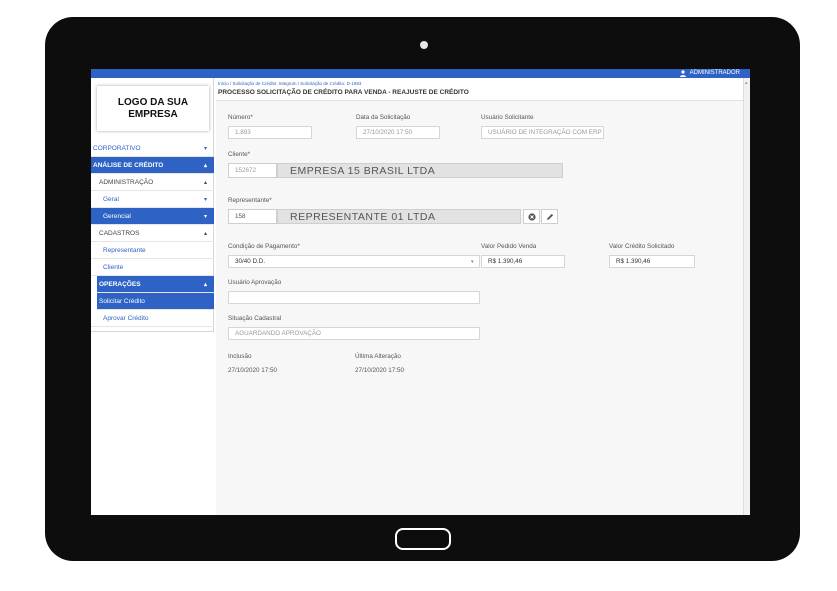 This screenshot has height=591, width=837. I want to click on valor-pedido-field: R$ 1.390,46, so click(523, 261).